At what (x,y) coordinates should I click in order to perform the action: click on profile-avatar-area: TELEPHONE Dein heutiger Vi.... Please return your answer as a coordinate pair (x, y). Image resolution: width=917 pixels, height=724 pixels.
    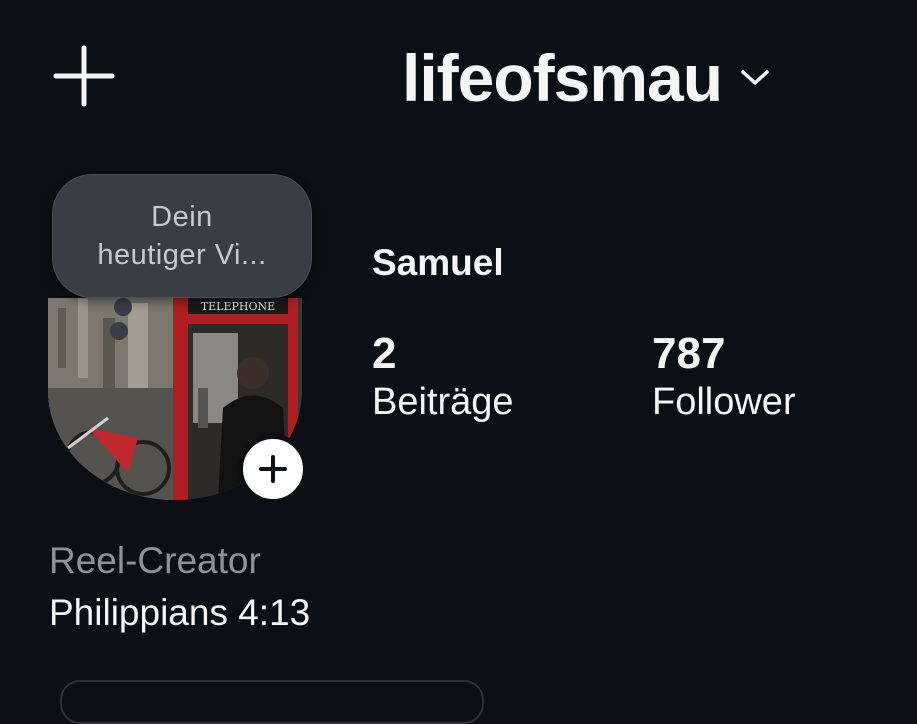
    Looking at the image, I should click on (180, 339).